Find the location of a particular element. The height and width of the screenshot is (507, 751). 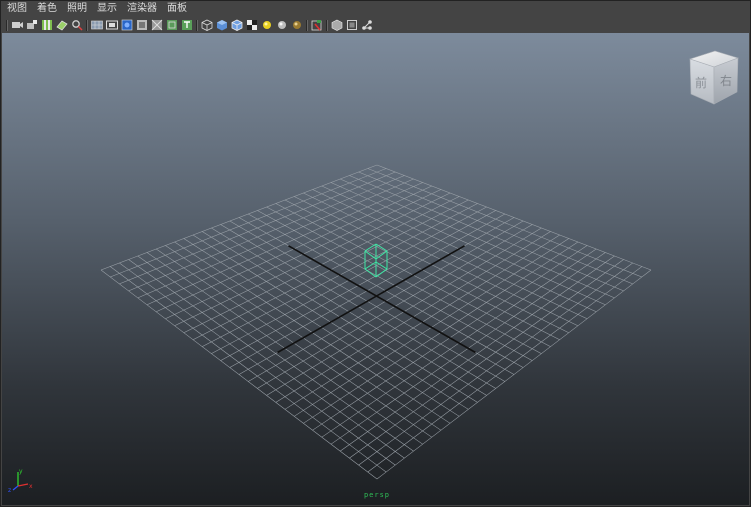

screen-space-ao-icon is located at coordinates (296, 25).